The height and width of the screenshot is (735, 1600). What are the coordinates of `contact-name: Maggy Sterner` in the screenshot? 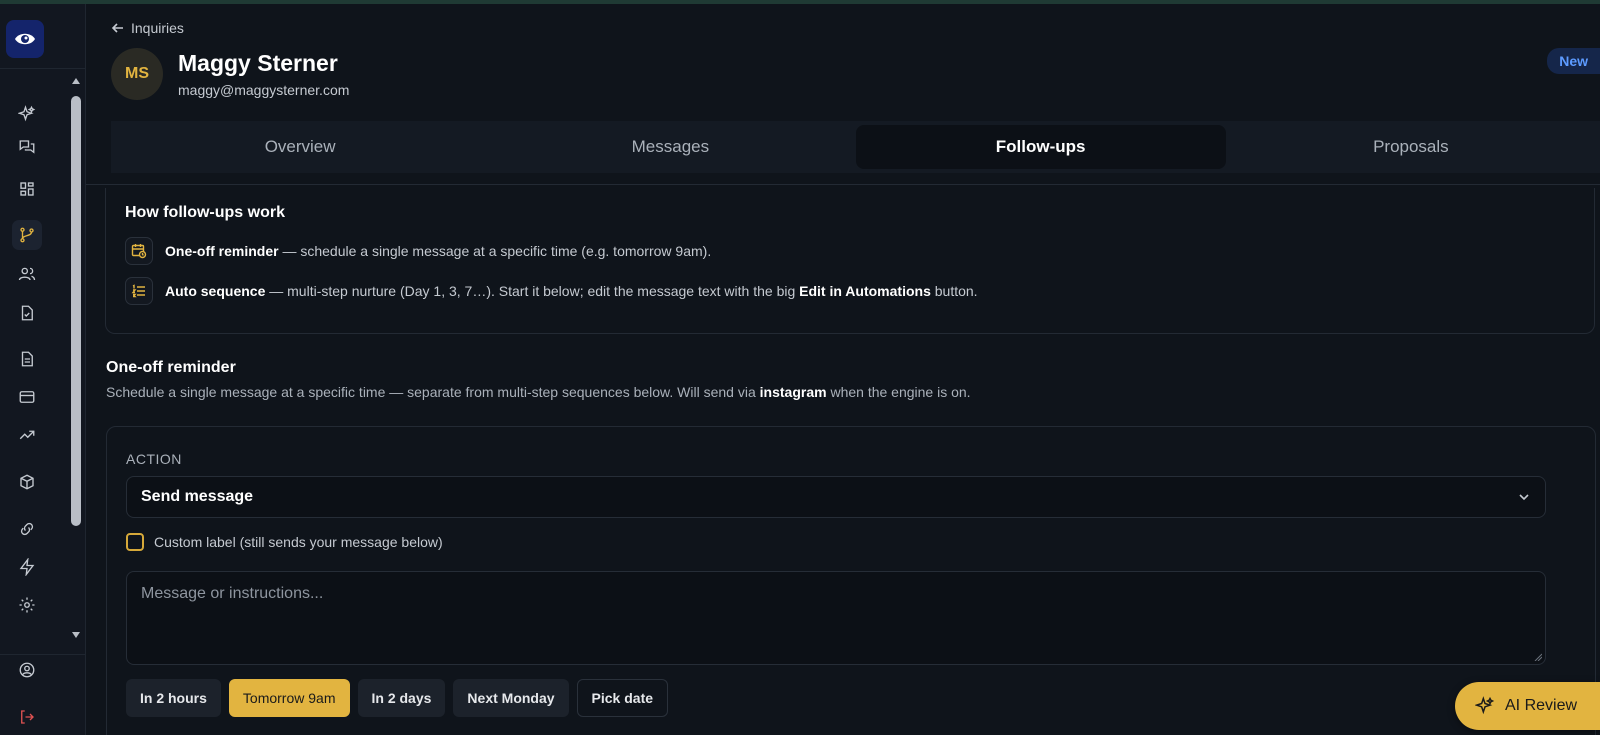 It's located at (258, 63).